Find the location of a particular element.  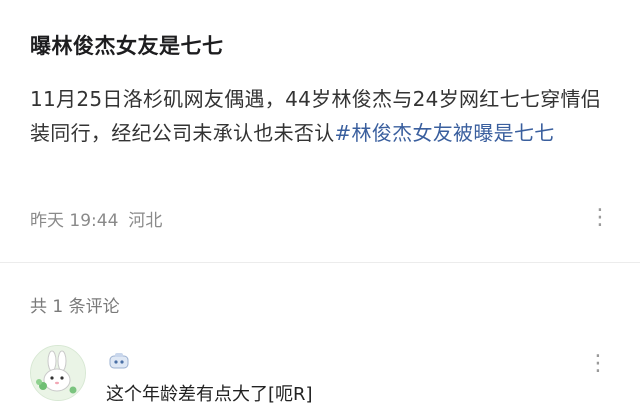

post-location: 河北 is located at coordinates (145, 220).